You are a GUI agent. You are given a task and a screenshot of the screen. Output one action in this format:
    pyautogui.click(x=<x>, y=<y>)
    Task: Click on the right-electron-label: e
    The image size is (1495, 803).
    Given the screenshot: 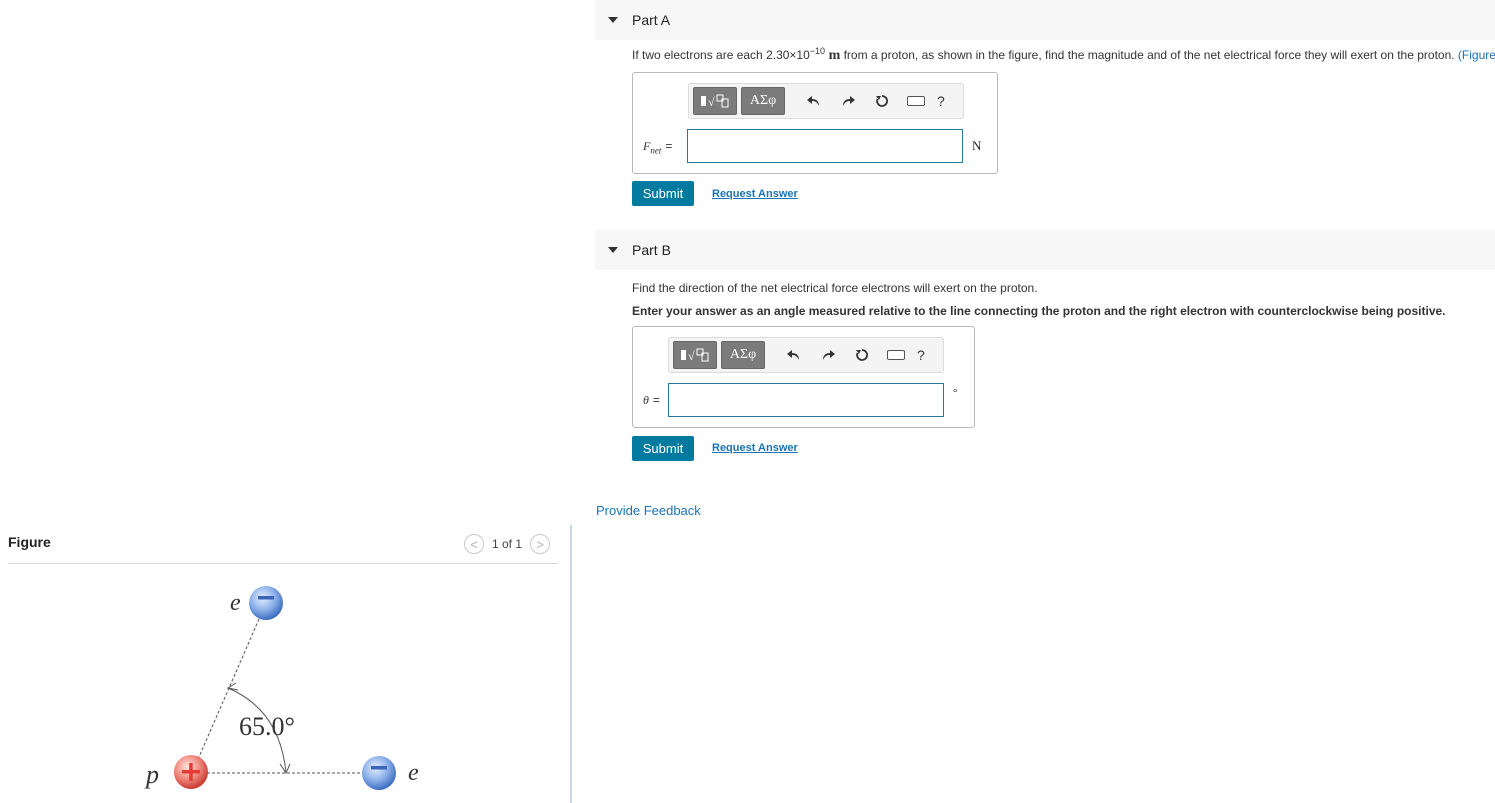 What is the action you would take?
    pyautogui.click(x=413, y=773)
    